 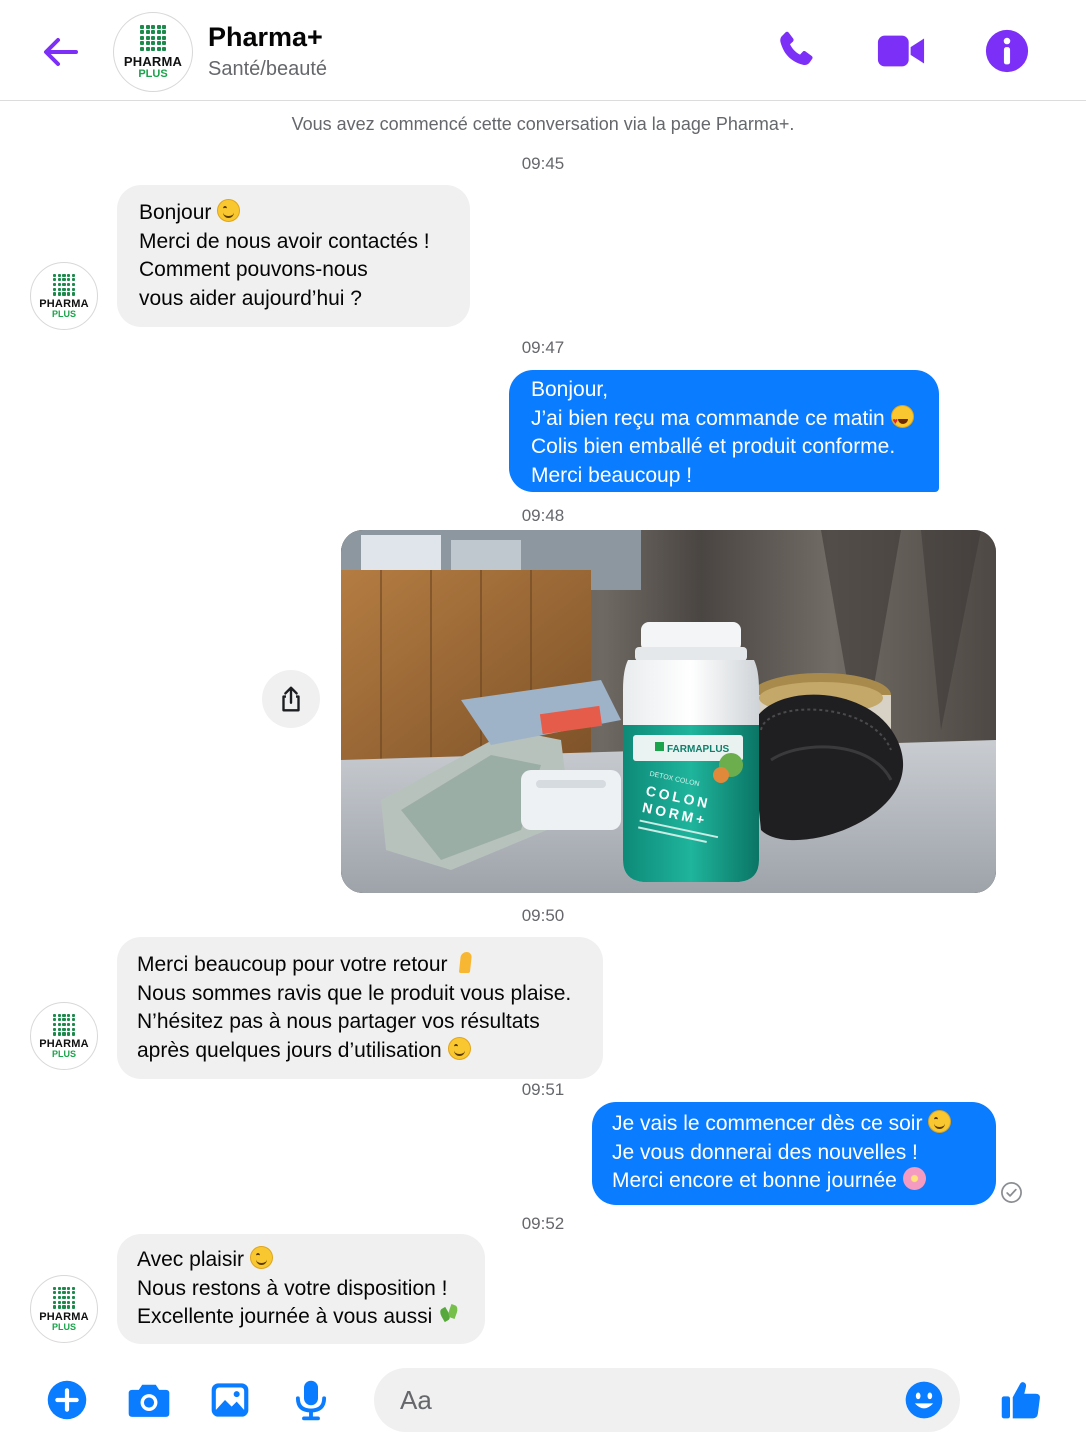 I want to click on message-line: Merci encore et bonne journée, so click(x=794, y=1181).